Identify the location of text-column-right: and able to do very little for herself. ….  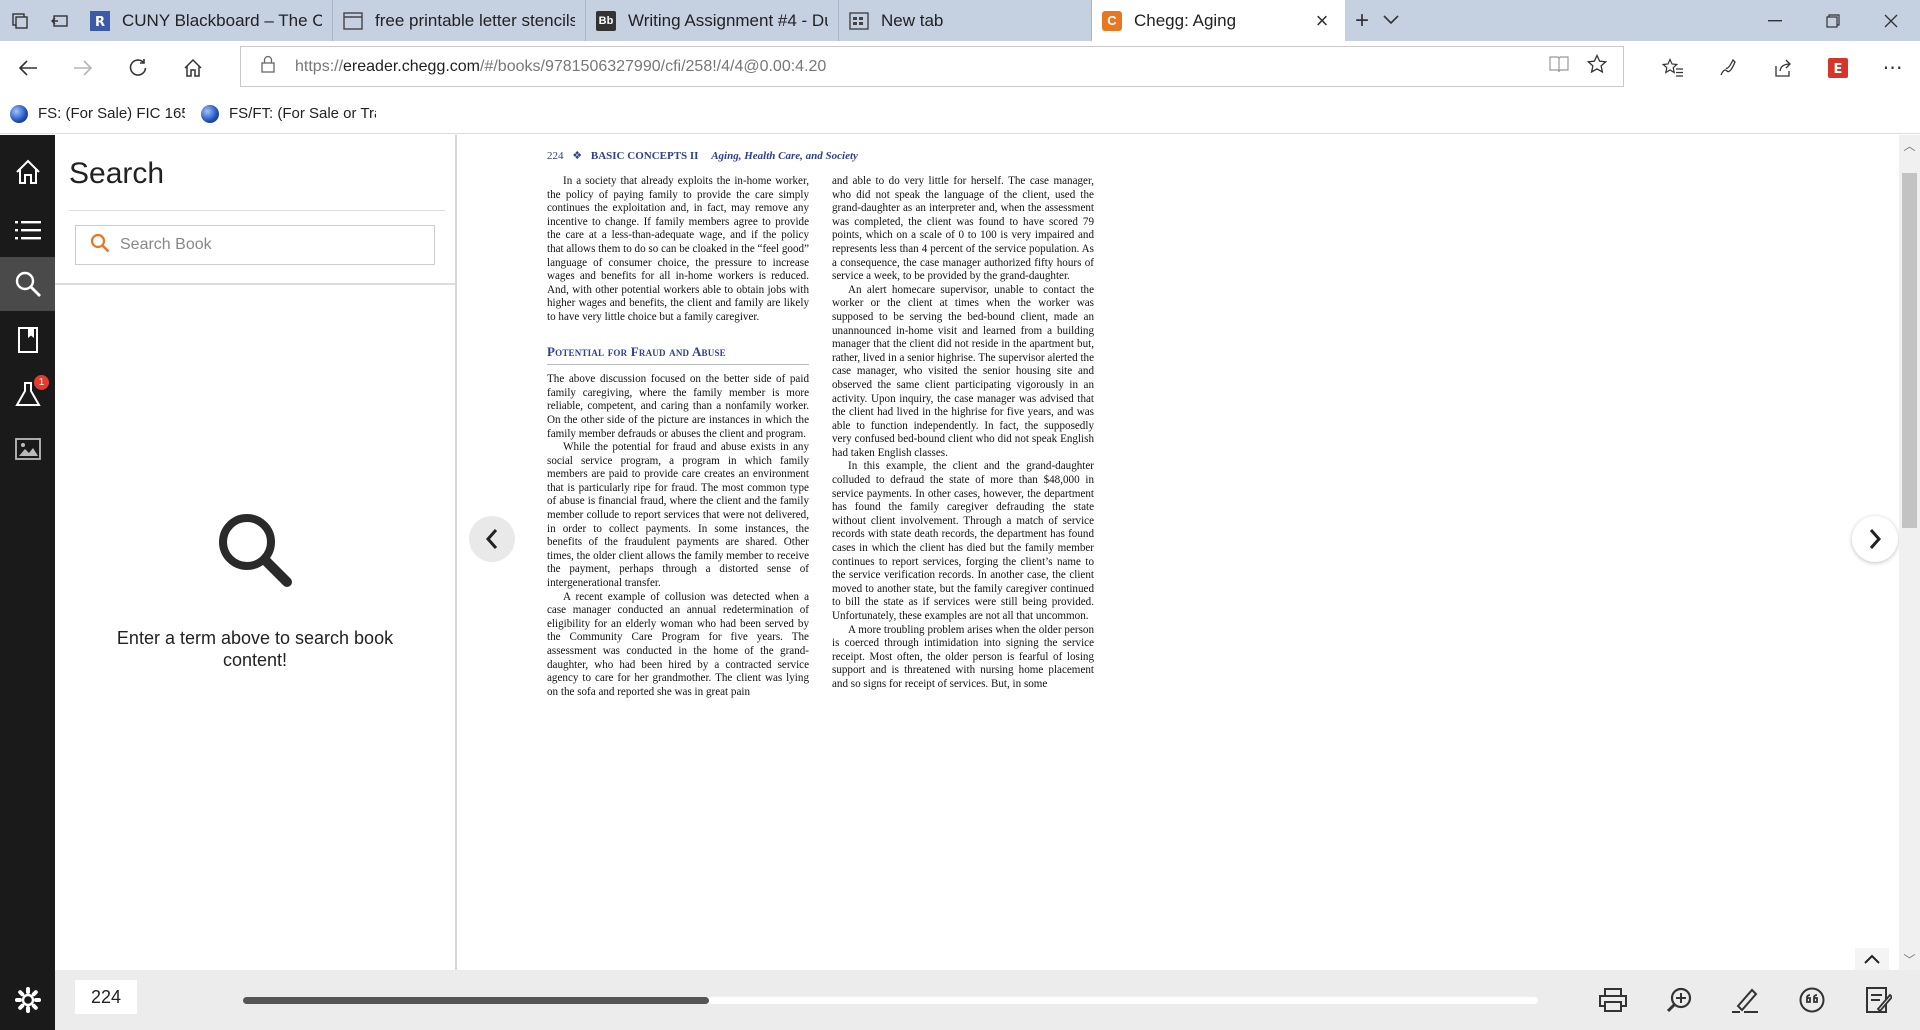
(963, 433).